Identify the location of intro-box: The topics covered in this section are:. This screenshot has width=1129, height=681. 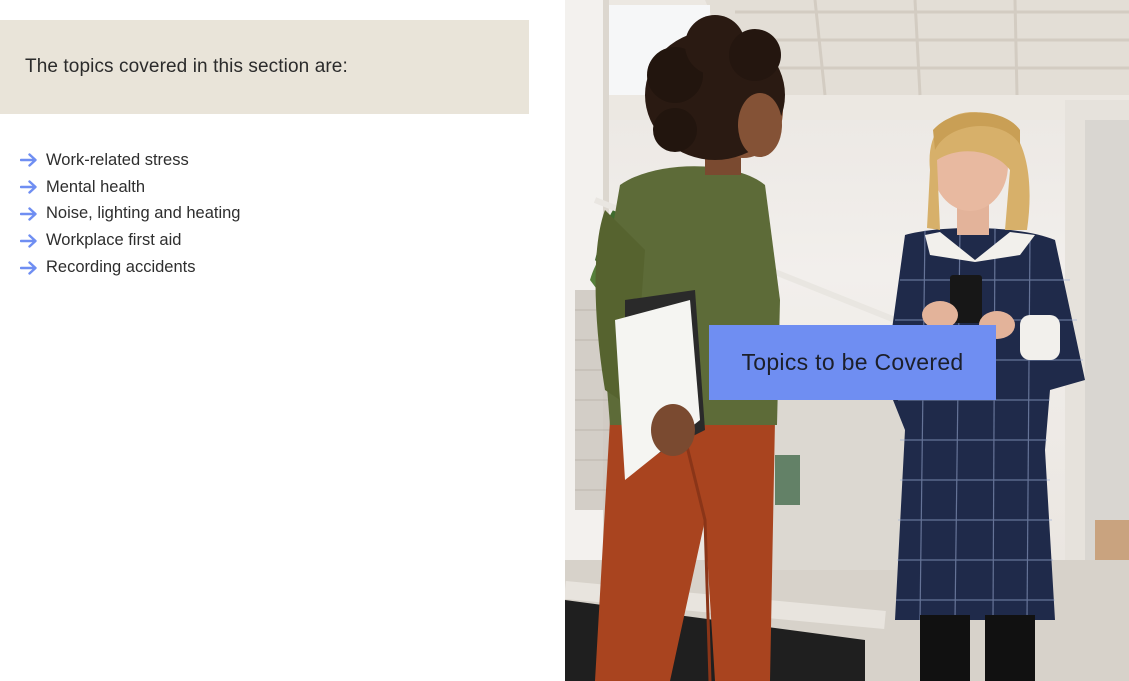
(264, 67).